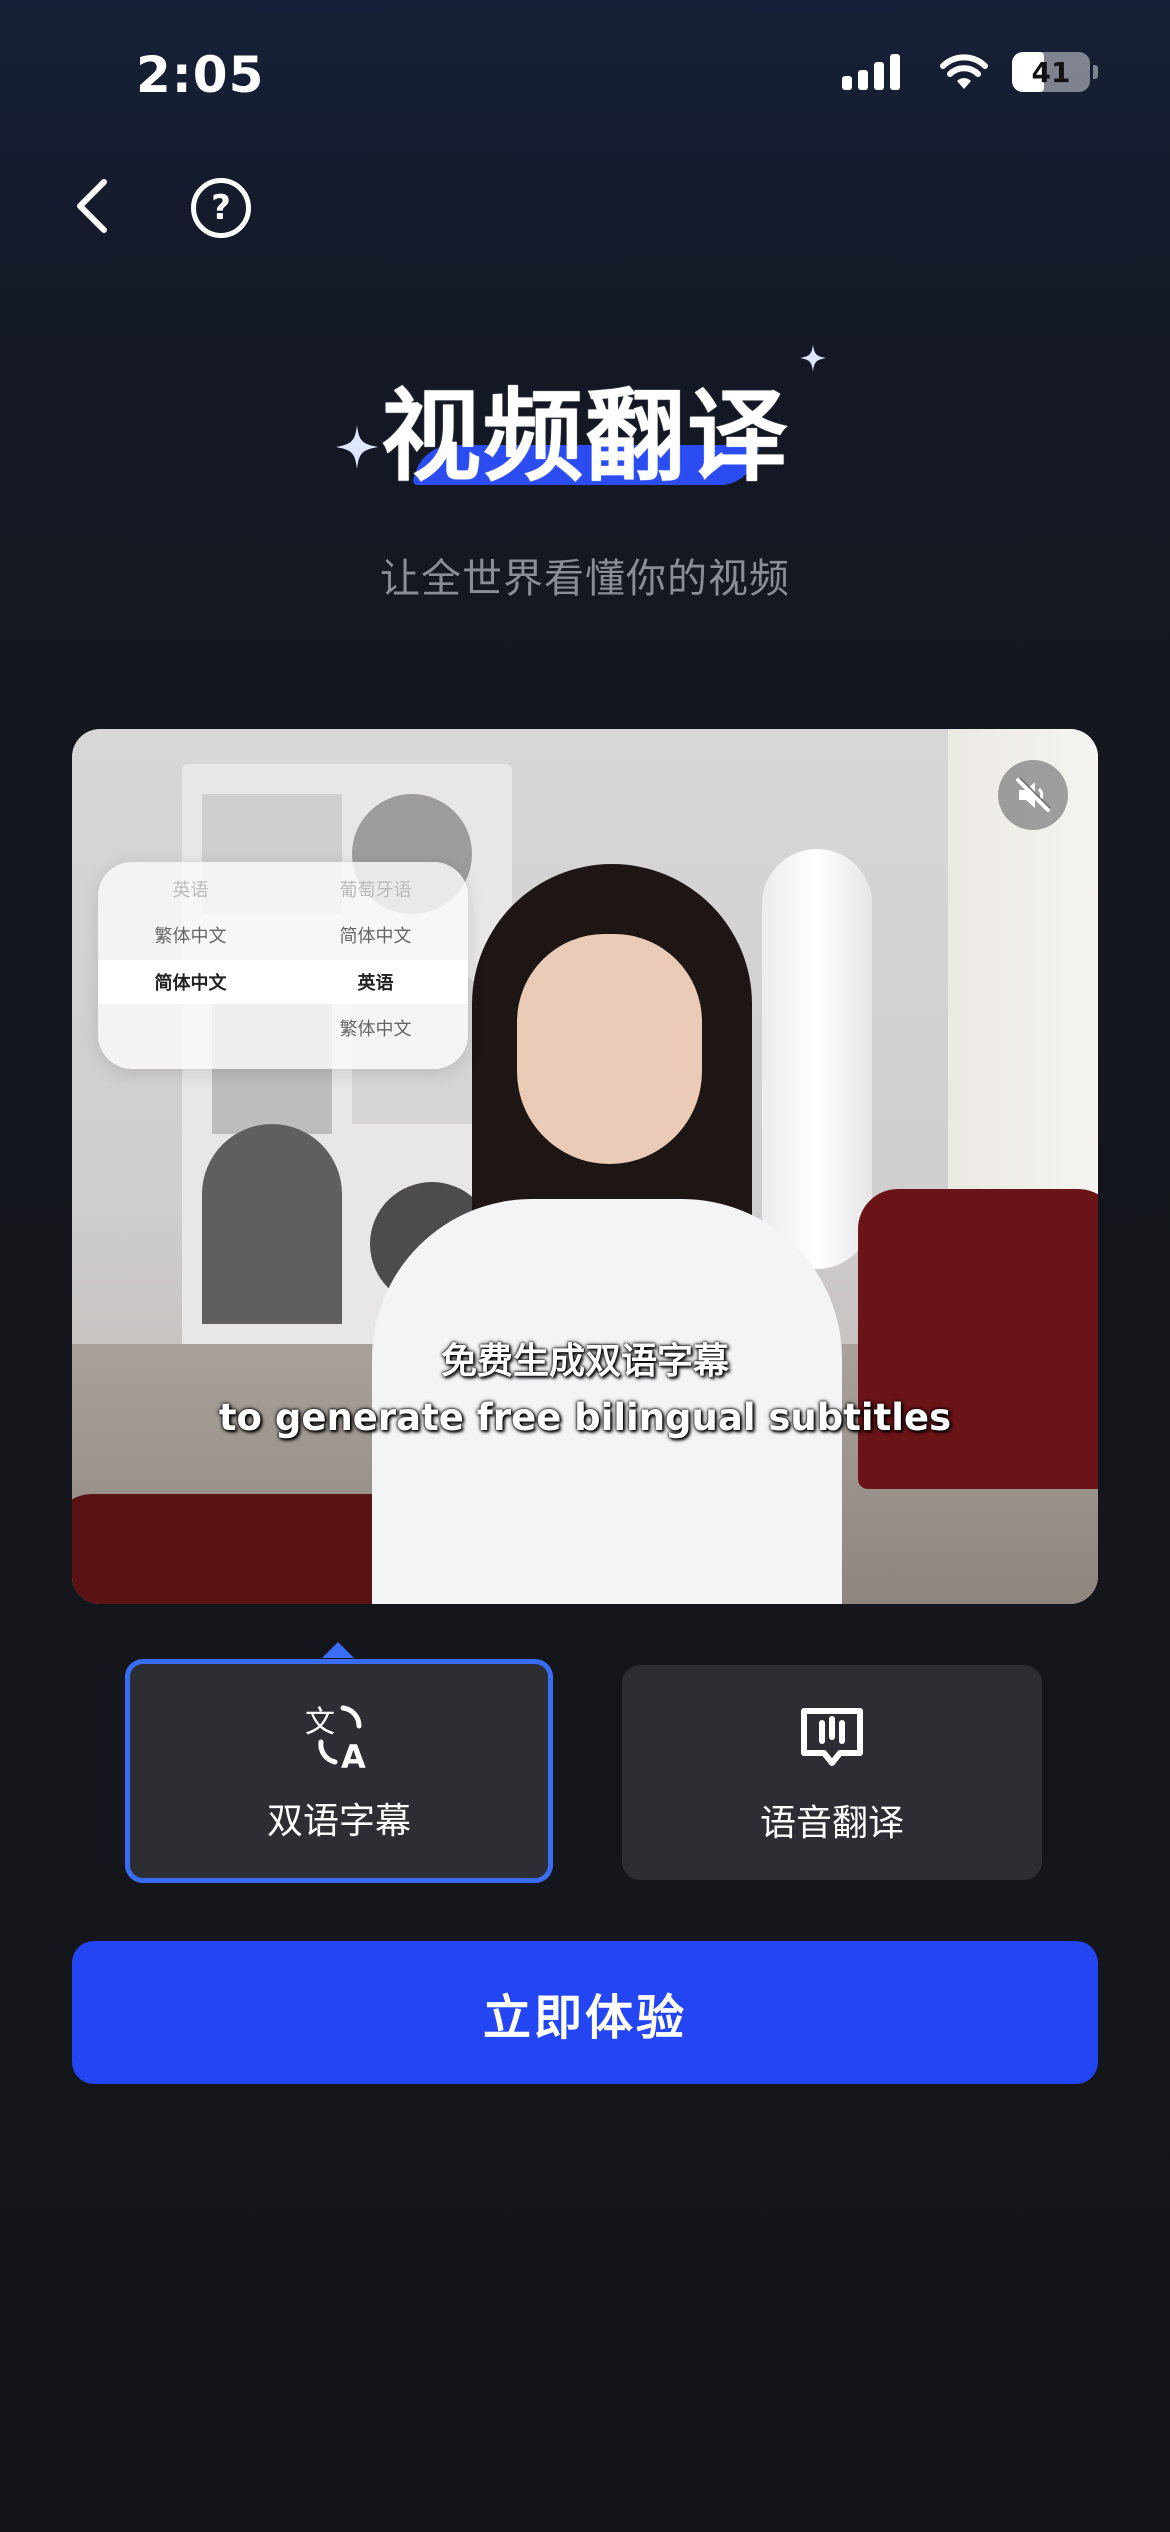 The width and height of the screenshot is (1170, 2532). What do you see at coordinates (375, 1029) in the screenshot?
I see `language-row: 繁体中文` at bounding box center [375, 1029].